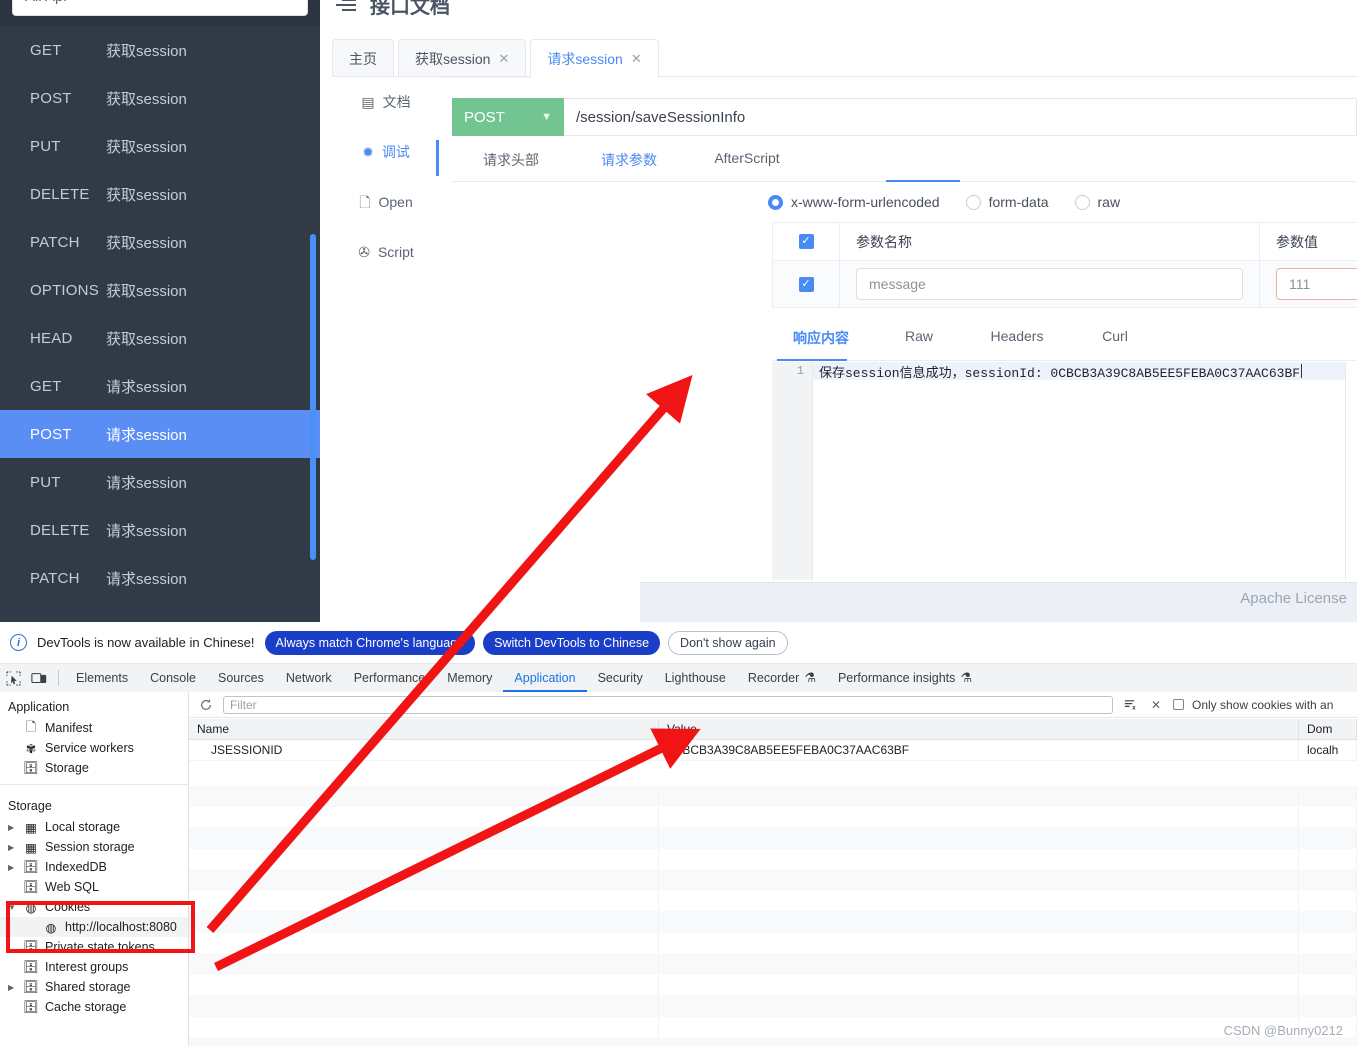  What do you see at coordinates (160, 50) in the screenshot?
I see `api-list-item: GET 获取session` at bounding box center [160, 50].